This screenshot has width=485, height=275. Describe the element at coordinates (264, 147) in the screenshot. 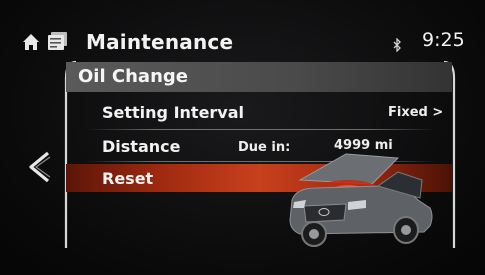

I see `due-in-label: Due in:` at that location.